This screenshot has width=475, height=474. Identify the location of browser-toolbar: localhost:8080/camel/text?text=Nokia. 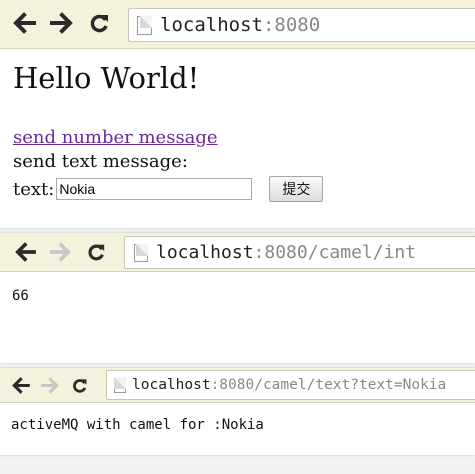
(237, 385).